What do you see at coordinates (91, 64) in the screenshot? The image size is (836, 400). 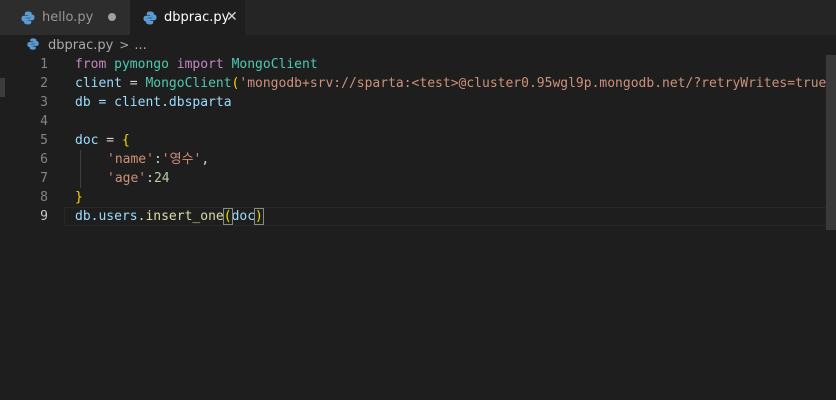 I see `keyword-token: from` at bounding box center [91, 64].